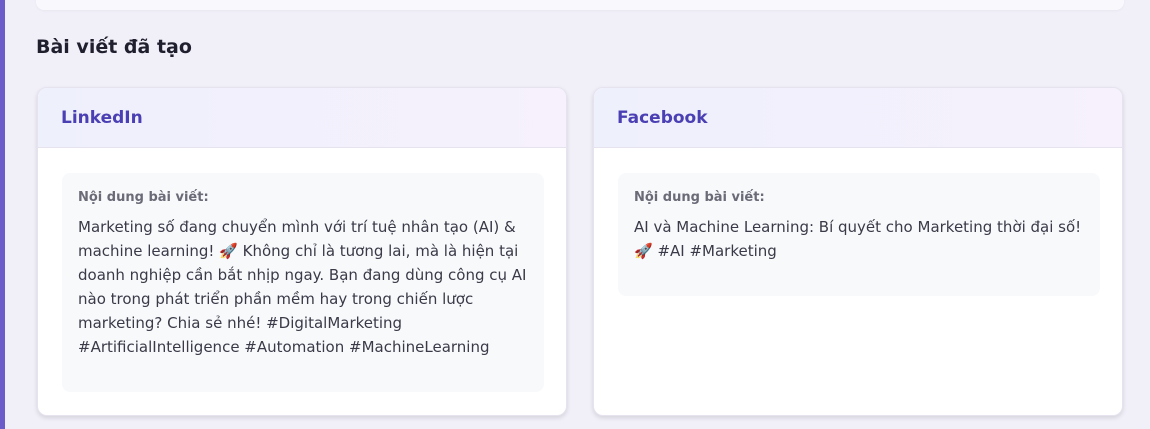 Image resolution: width=1150 pixels, height=429 pixels. I want to click on previous-panel, so click(580, 5).